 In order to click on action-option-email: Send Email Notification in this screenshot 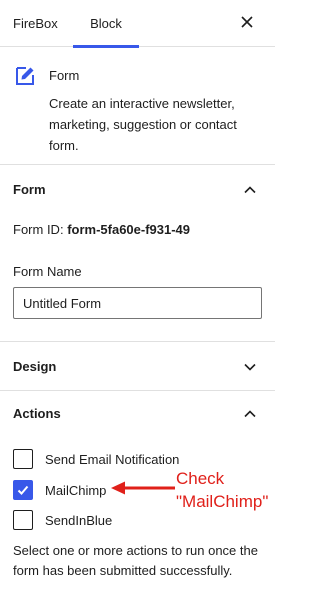, I will do `click(96, 459)`.